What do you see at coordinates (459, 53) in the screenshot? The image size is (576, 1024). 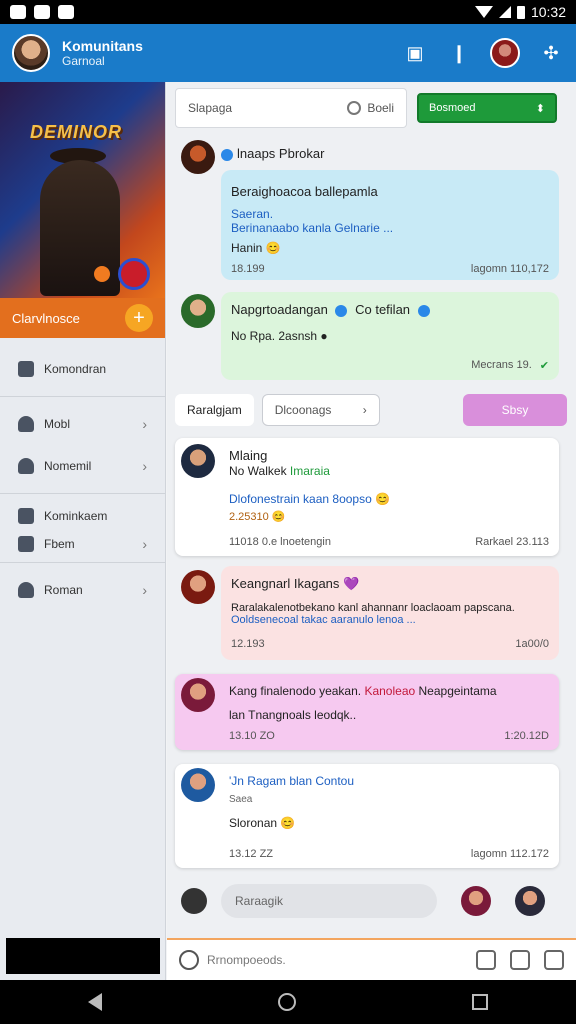 I see `microphone-icon: ❙` at bounding box center [459, 53].